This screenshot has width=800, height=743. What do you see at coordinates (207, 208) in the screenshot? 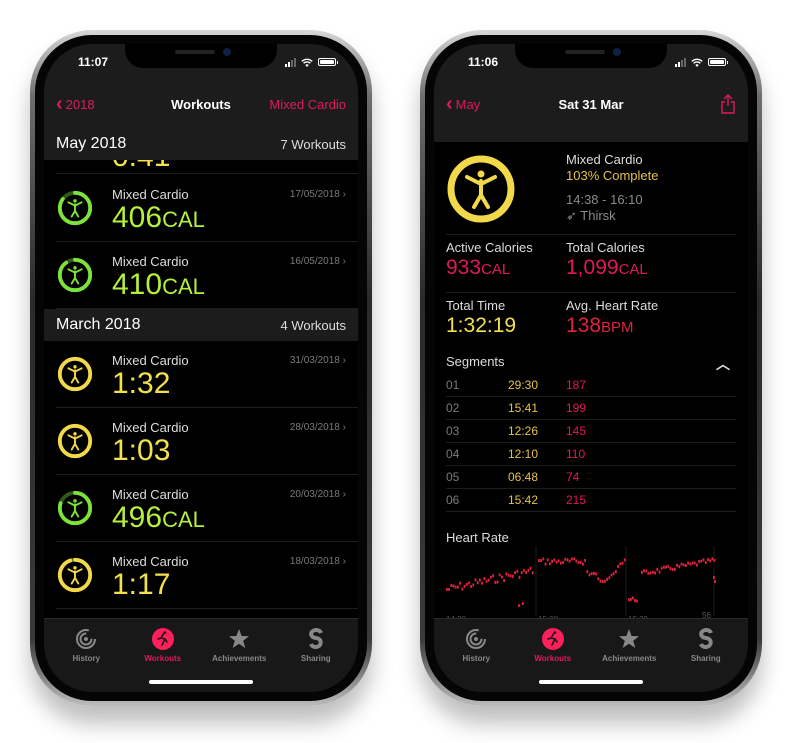
I see `workout-row: Mixed Cardio 17/05/2018 › 406CAL` at bounding box center [207, 208].